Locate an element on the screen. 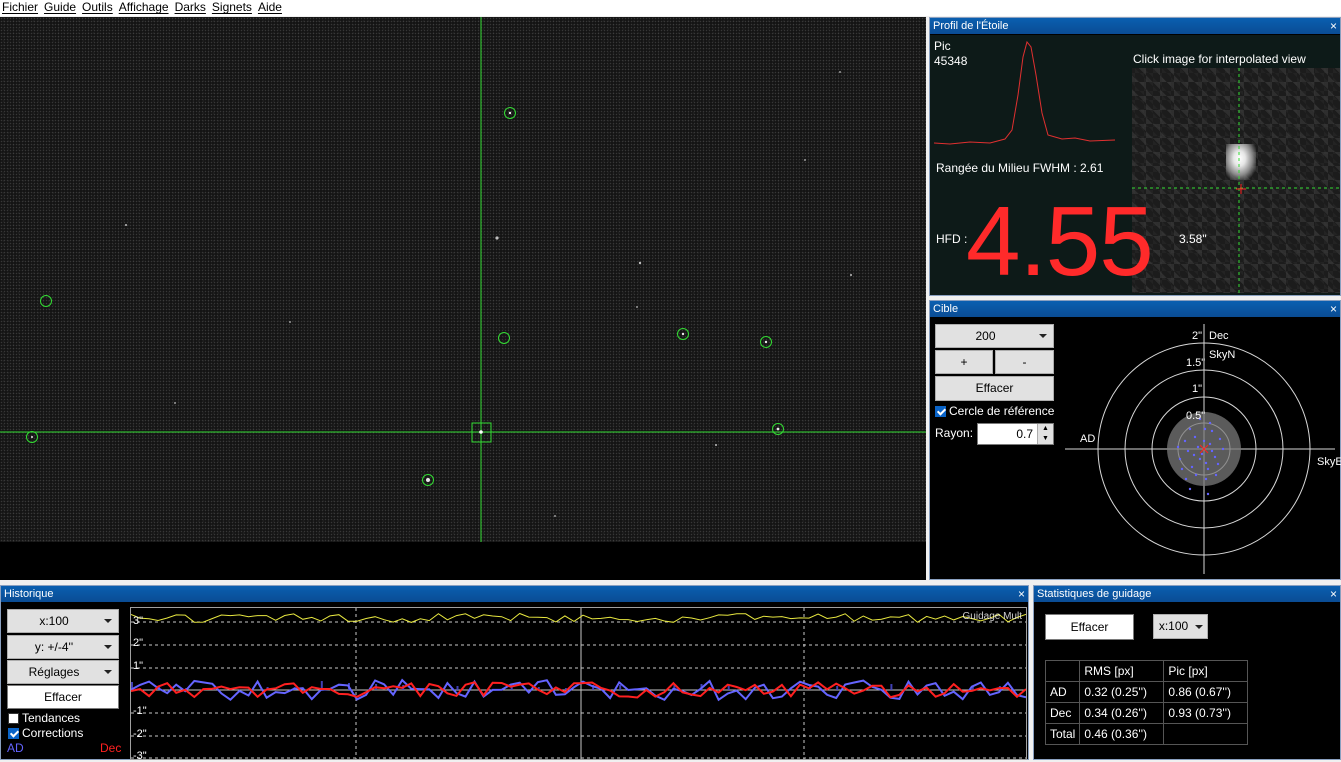 The height and width of the screenshot is (762, 1341). menu-affichage: Affichage is located at coordinates (145, 8).